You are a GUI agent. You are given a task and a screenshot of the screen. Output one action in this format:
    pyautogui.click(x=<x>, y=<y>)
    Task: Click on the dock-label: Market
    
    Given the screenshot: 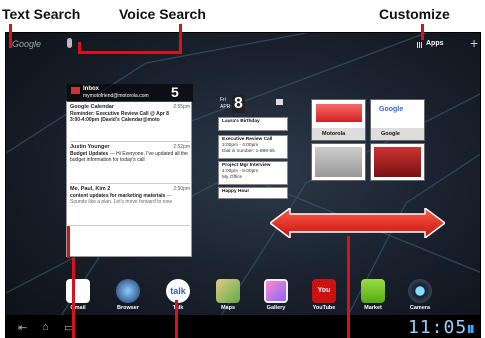 What is the action you would take?
    pyautogui.click(x=373, y=308)
    